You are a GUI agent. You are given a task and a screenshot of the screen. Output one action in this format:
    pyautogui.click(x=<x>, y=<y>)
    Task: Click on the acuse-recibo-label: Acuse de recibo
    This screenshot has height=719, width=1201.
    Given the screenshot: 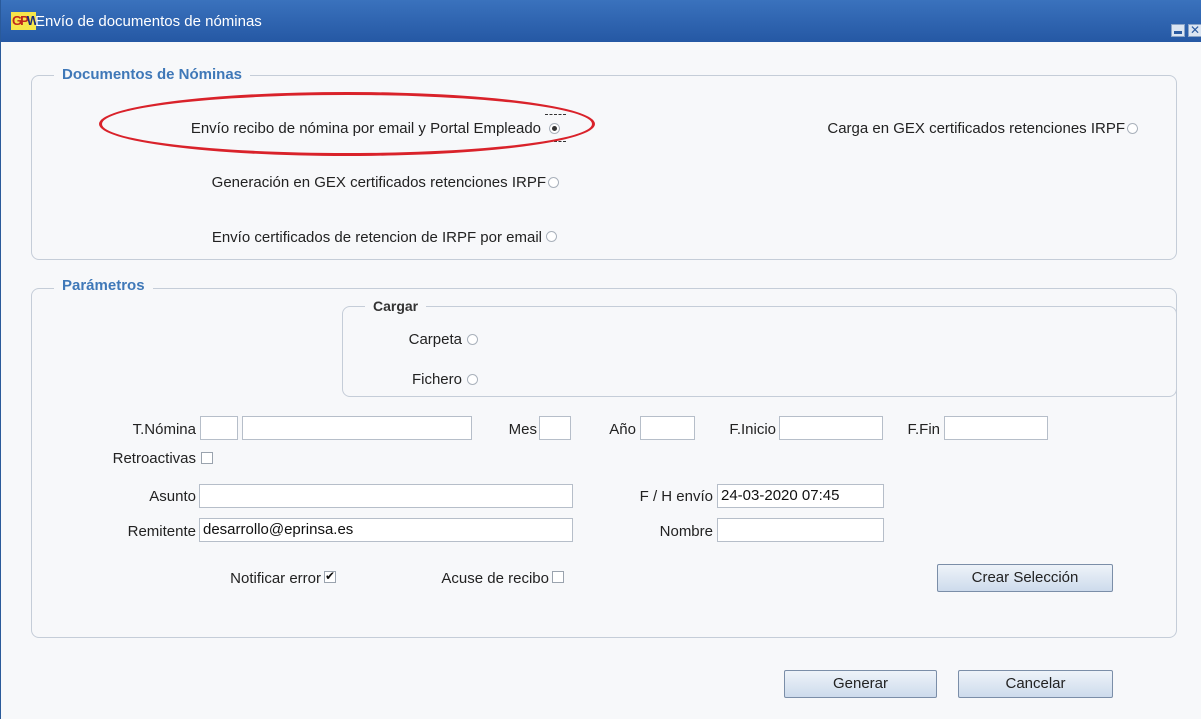 What is the action you would take?
    pyautogui.click(x=495, y=578)
    